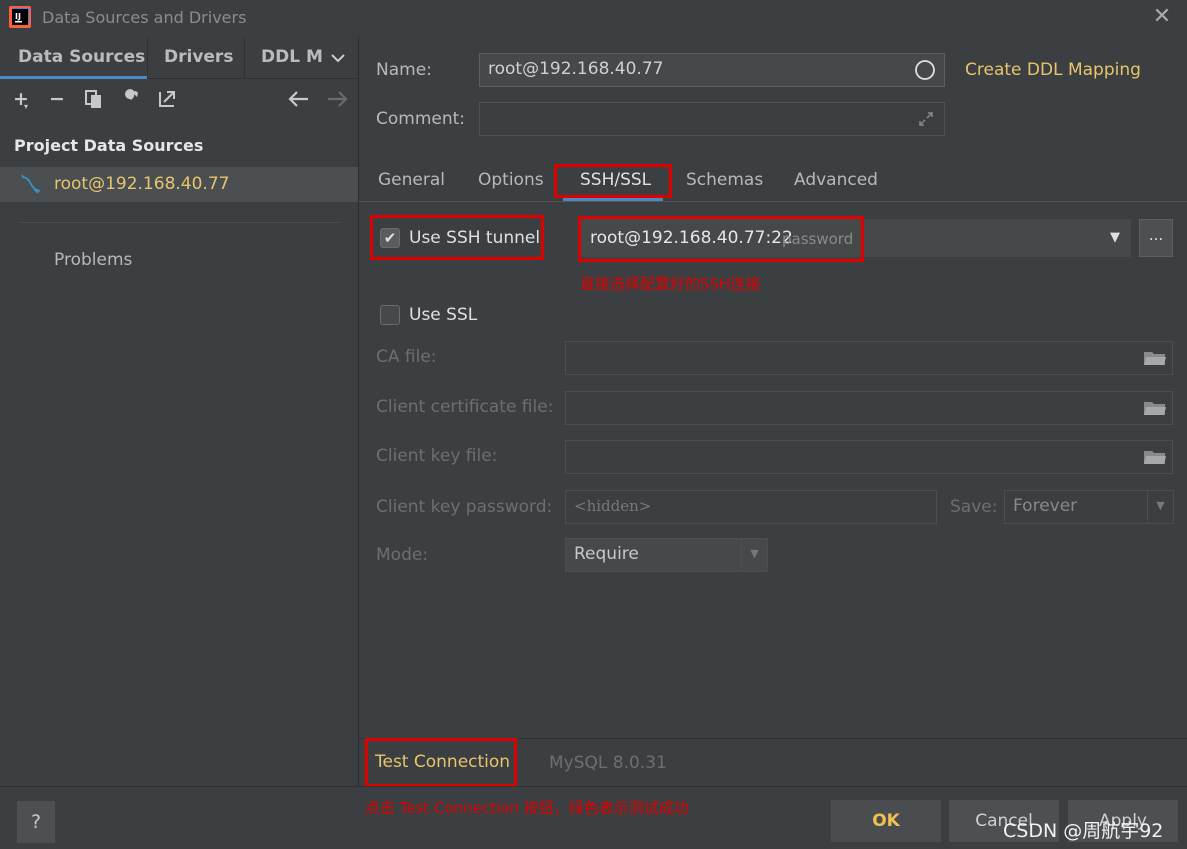  What do you see at coordinates (926, 119) in the screenshot?
I see `expand-icon` at bounding box center [926, 119].